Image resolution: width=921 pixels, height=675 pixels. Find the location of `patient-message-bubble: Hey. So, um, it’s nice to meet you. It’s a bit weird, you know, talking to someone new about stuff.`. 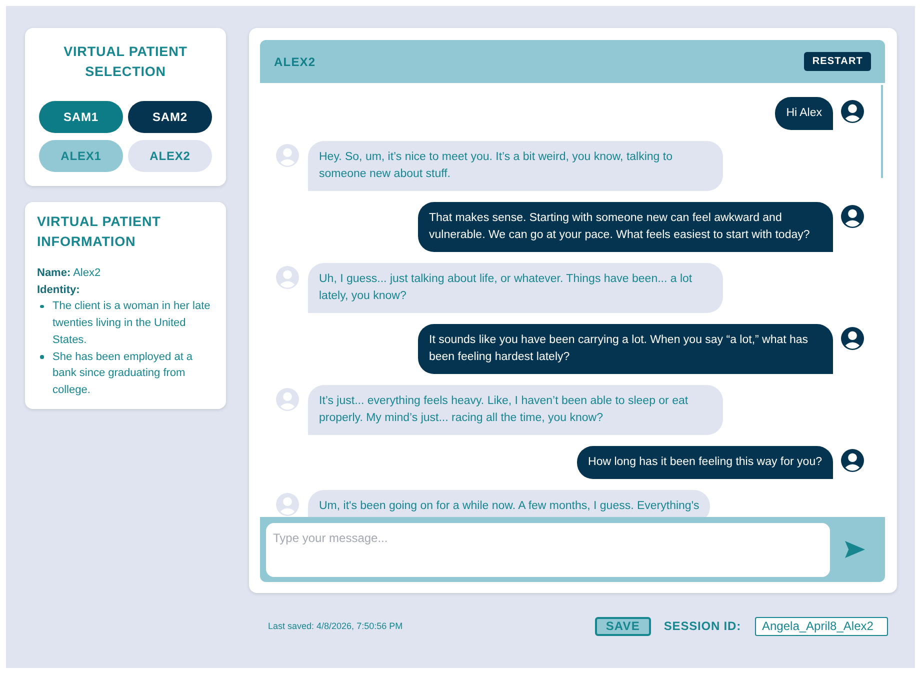

patient-message-bubble: Hey. So, um, it’s nice to meet you. It’s a bit weird, you know, talking to someone new about stuff. is located at coordinates (515, 166).